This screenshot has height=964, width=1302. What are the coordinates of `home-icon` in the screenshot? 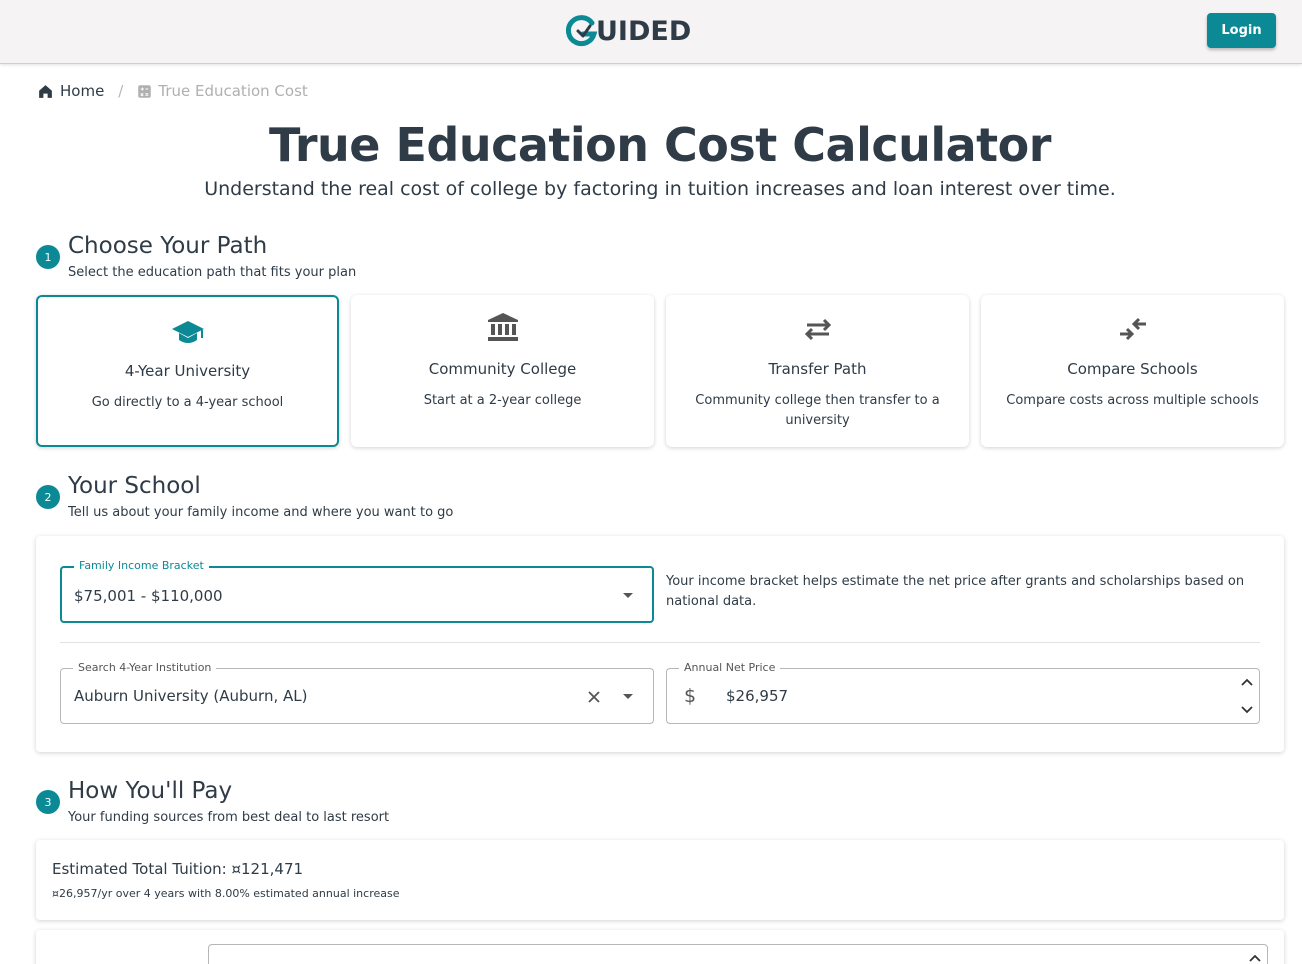 It's located at (45, 91).